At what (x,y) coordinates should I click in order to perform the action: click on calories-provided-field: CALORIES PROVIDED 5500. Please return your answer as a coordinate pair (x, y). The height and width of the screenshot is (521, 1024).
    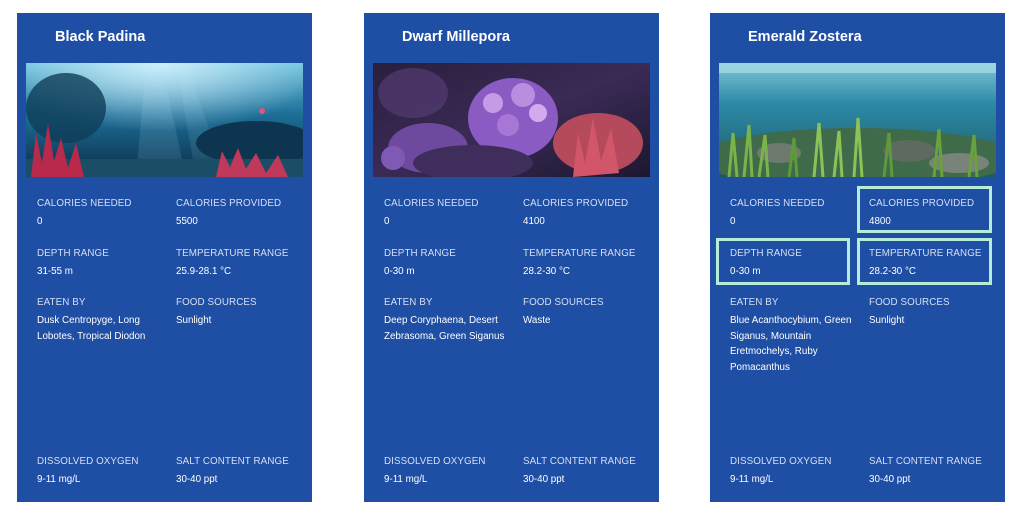
    Looking at the image, I should click on (236, 214).